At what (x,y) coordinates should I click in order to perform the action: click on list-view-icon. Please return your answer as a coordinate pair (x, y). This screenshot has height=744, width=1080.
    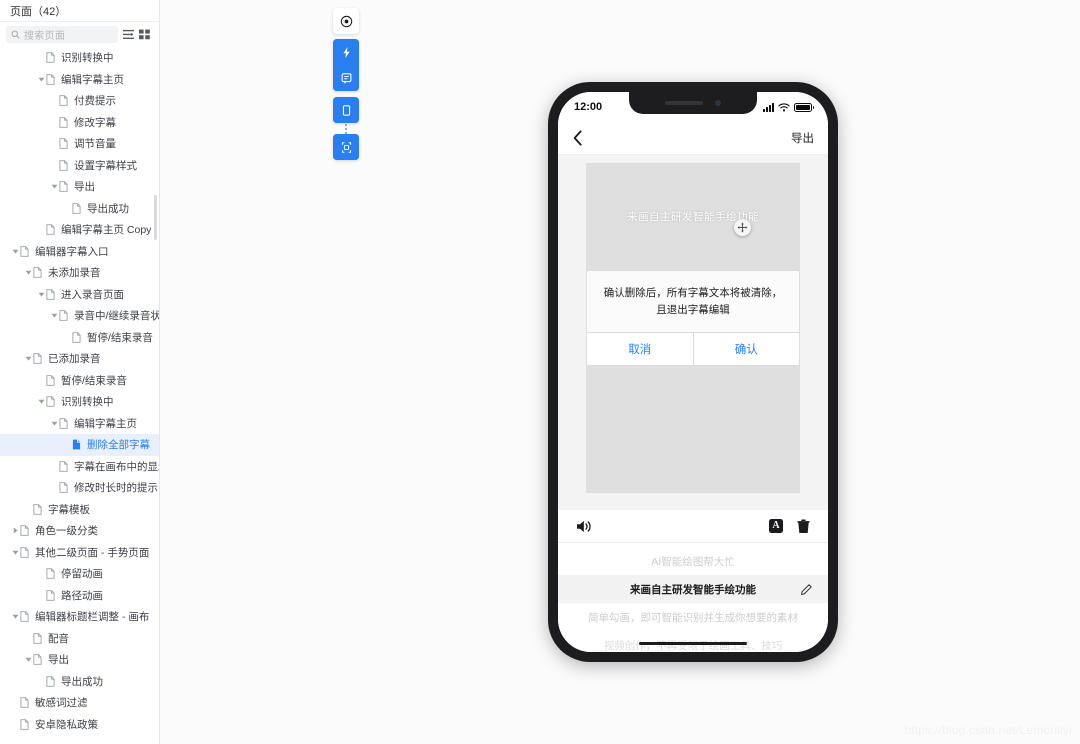
    Looking at the image, I should click on (128, 34).